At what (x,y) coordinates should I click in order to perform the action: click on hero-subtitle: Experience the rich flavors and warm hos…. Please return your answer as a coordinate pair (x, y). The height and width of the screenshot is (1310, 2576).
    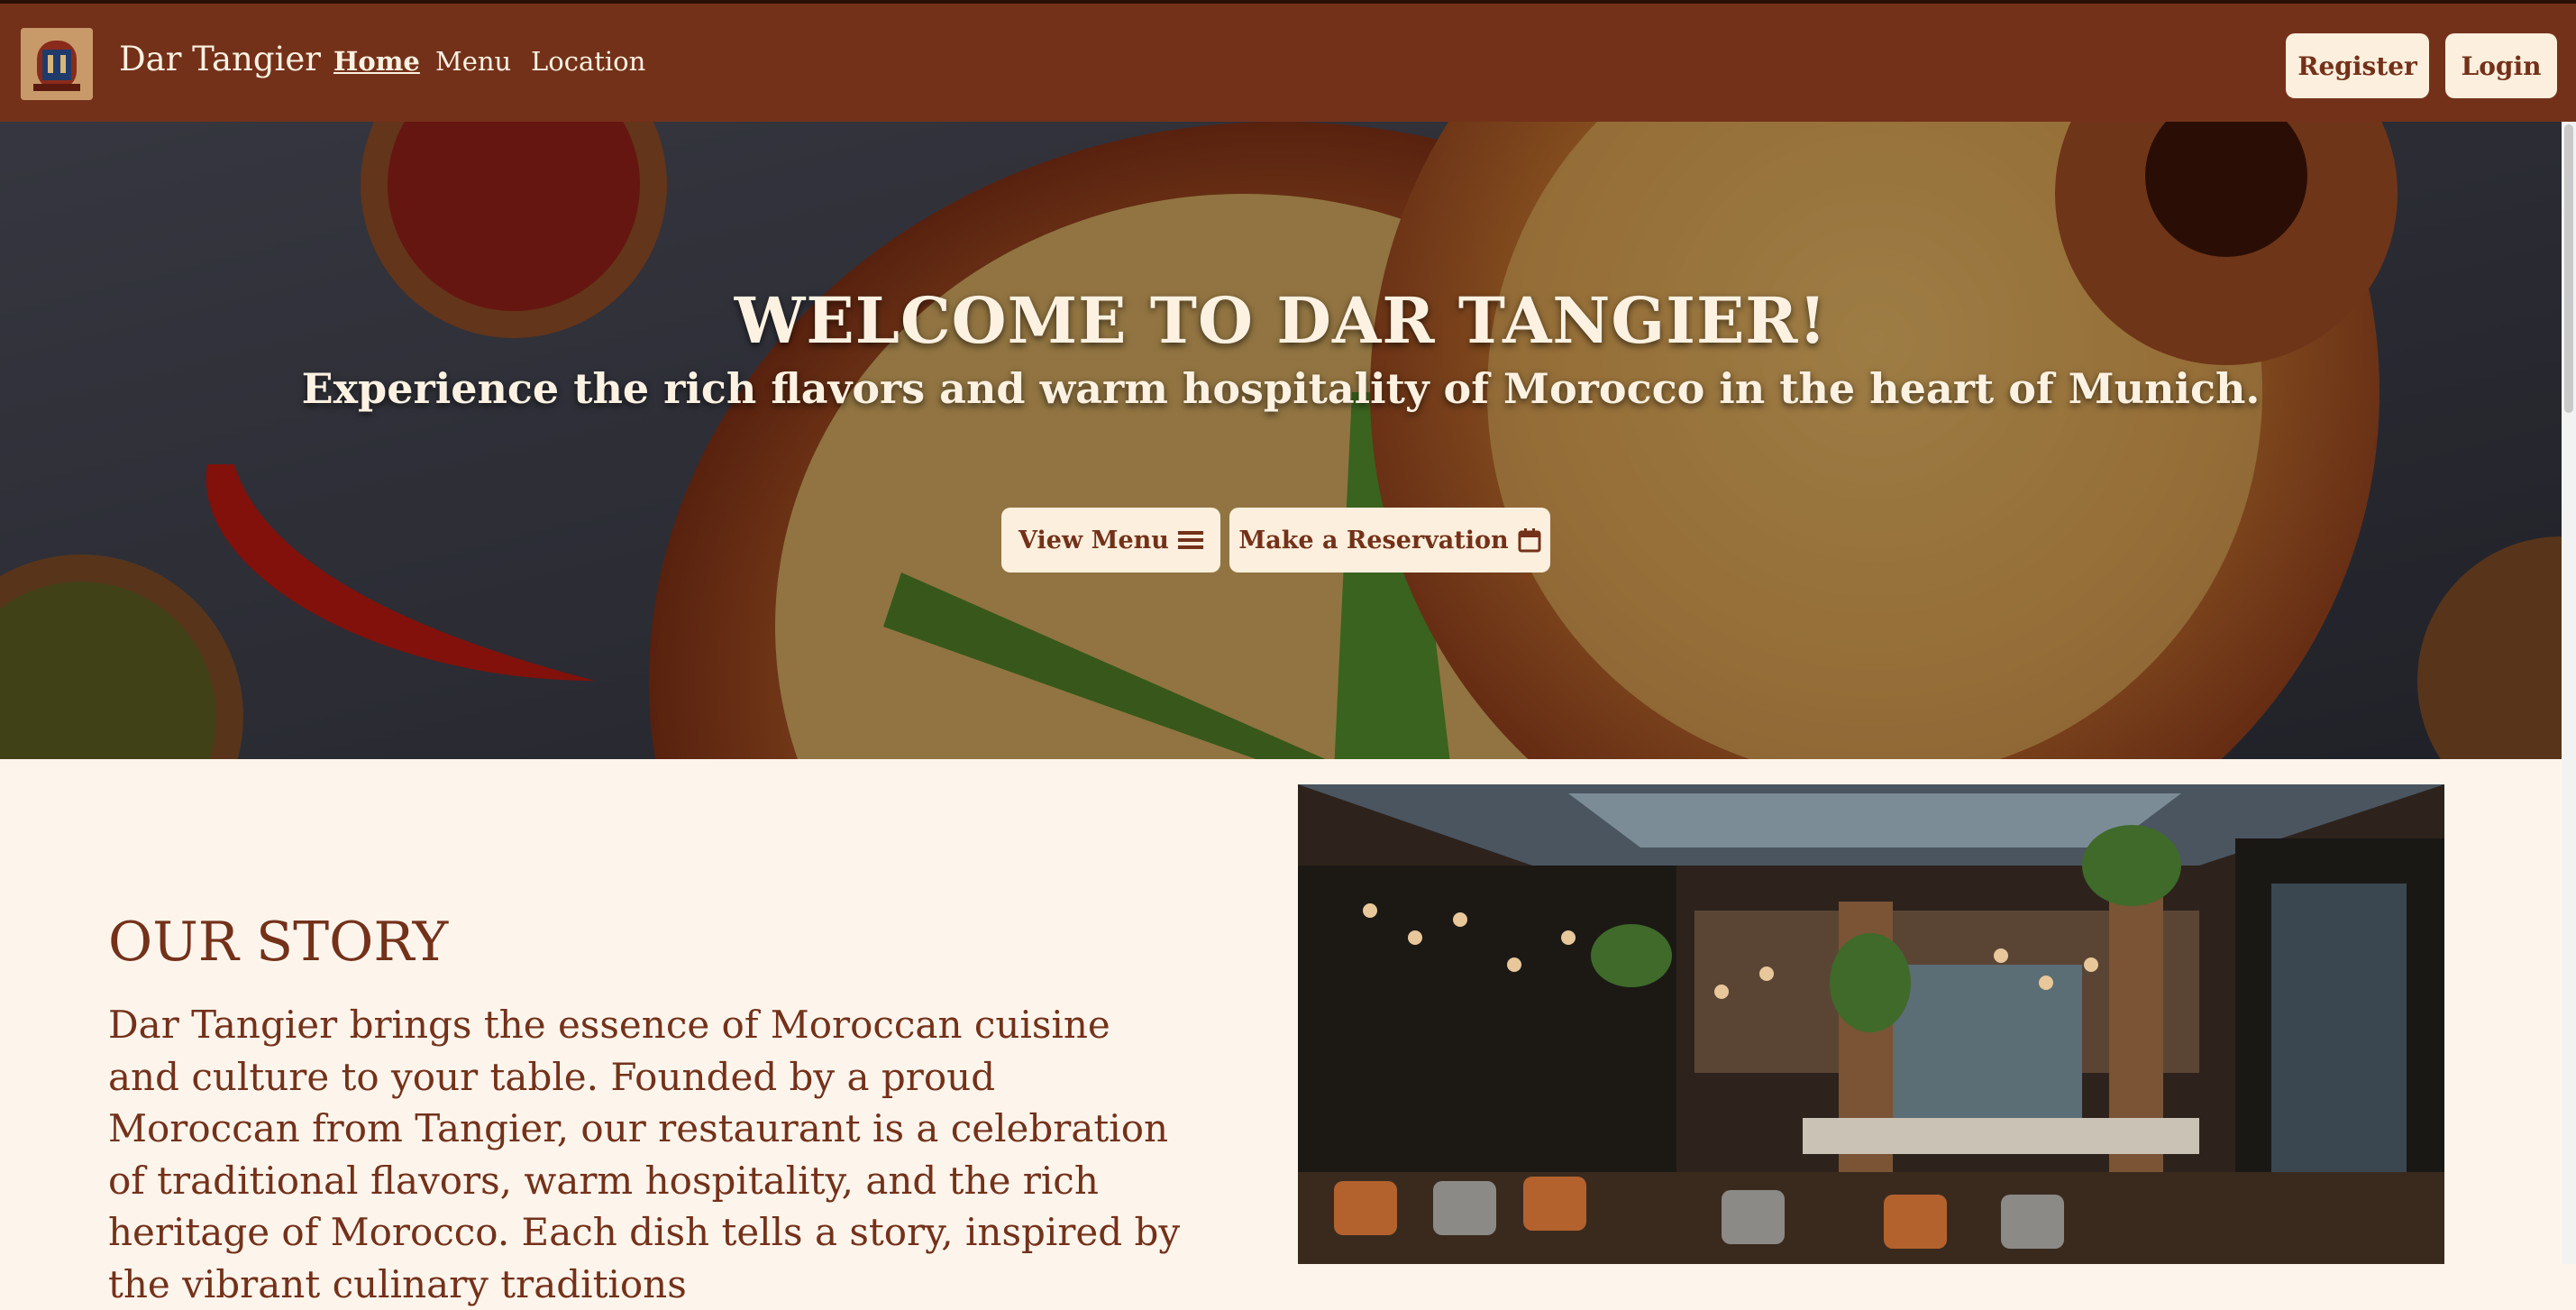
    Looking at the image, I should click on (1281, 388).